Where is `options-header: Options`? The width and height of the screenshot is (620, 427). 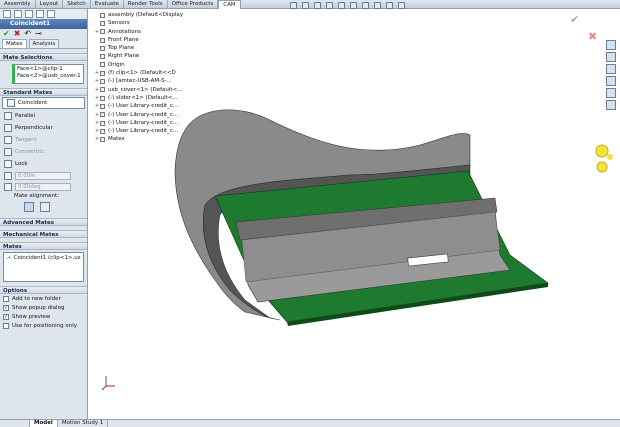
options-header: Options is located at coordinates (43, 290).